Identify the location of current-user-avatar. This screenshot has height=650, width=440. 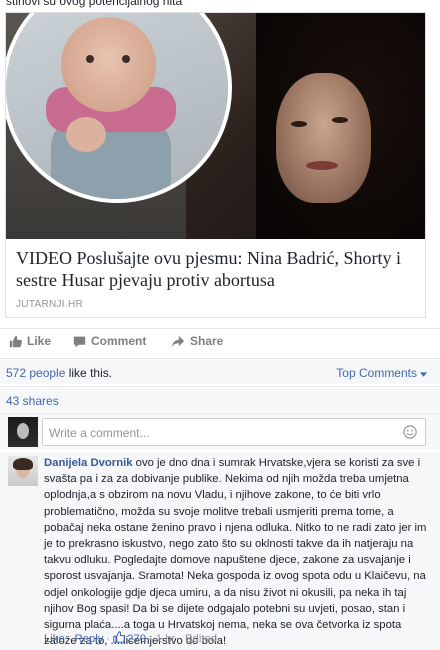
(23, 432).